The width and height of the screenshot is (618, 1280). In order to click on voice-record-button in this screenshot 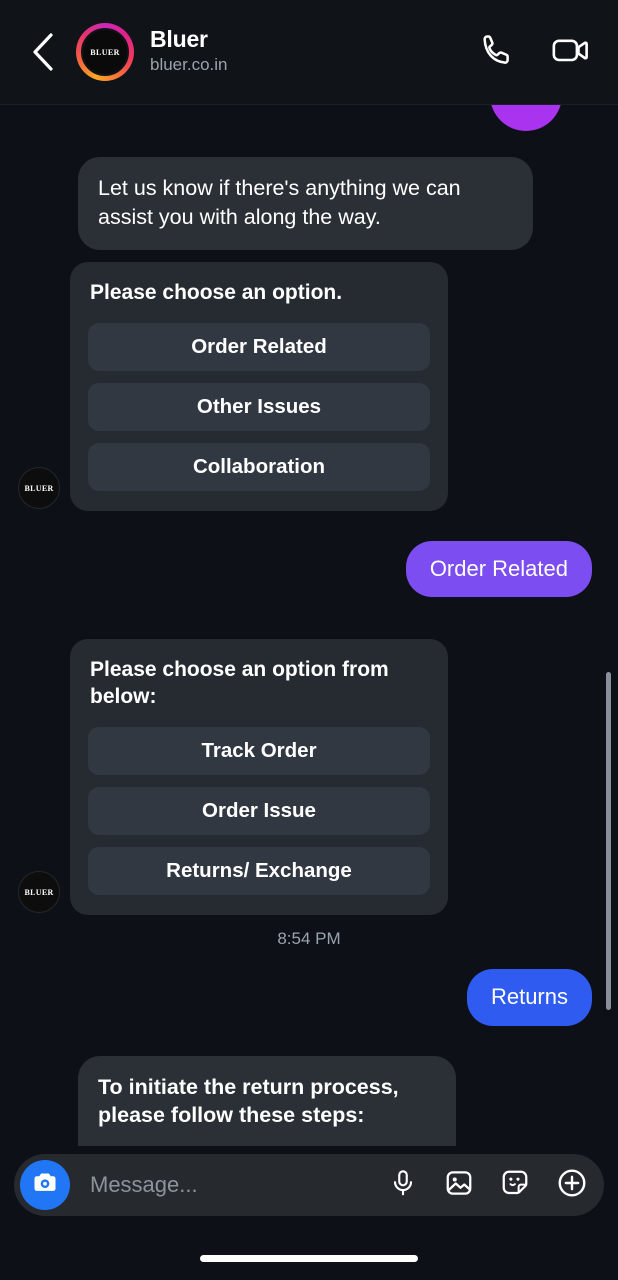, I will do `click(403, 1185)`.